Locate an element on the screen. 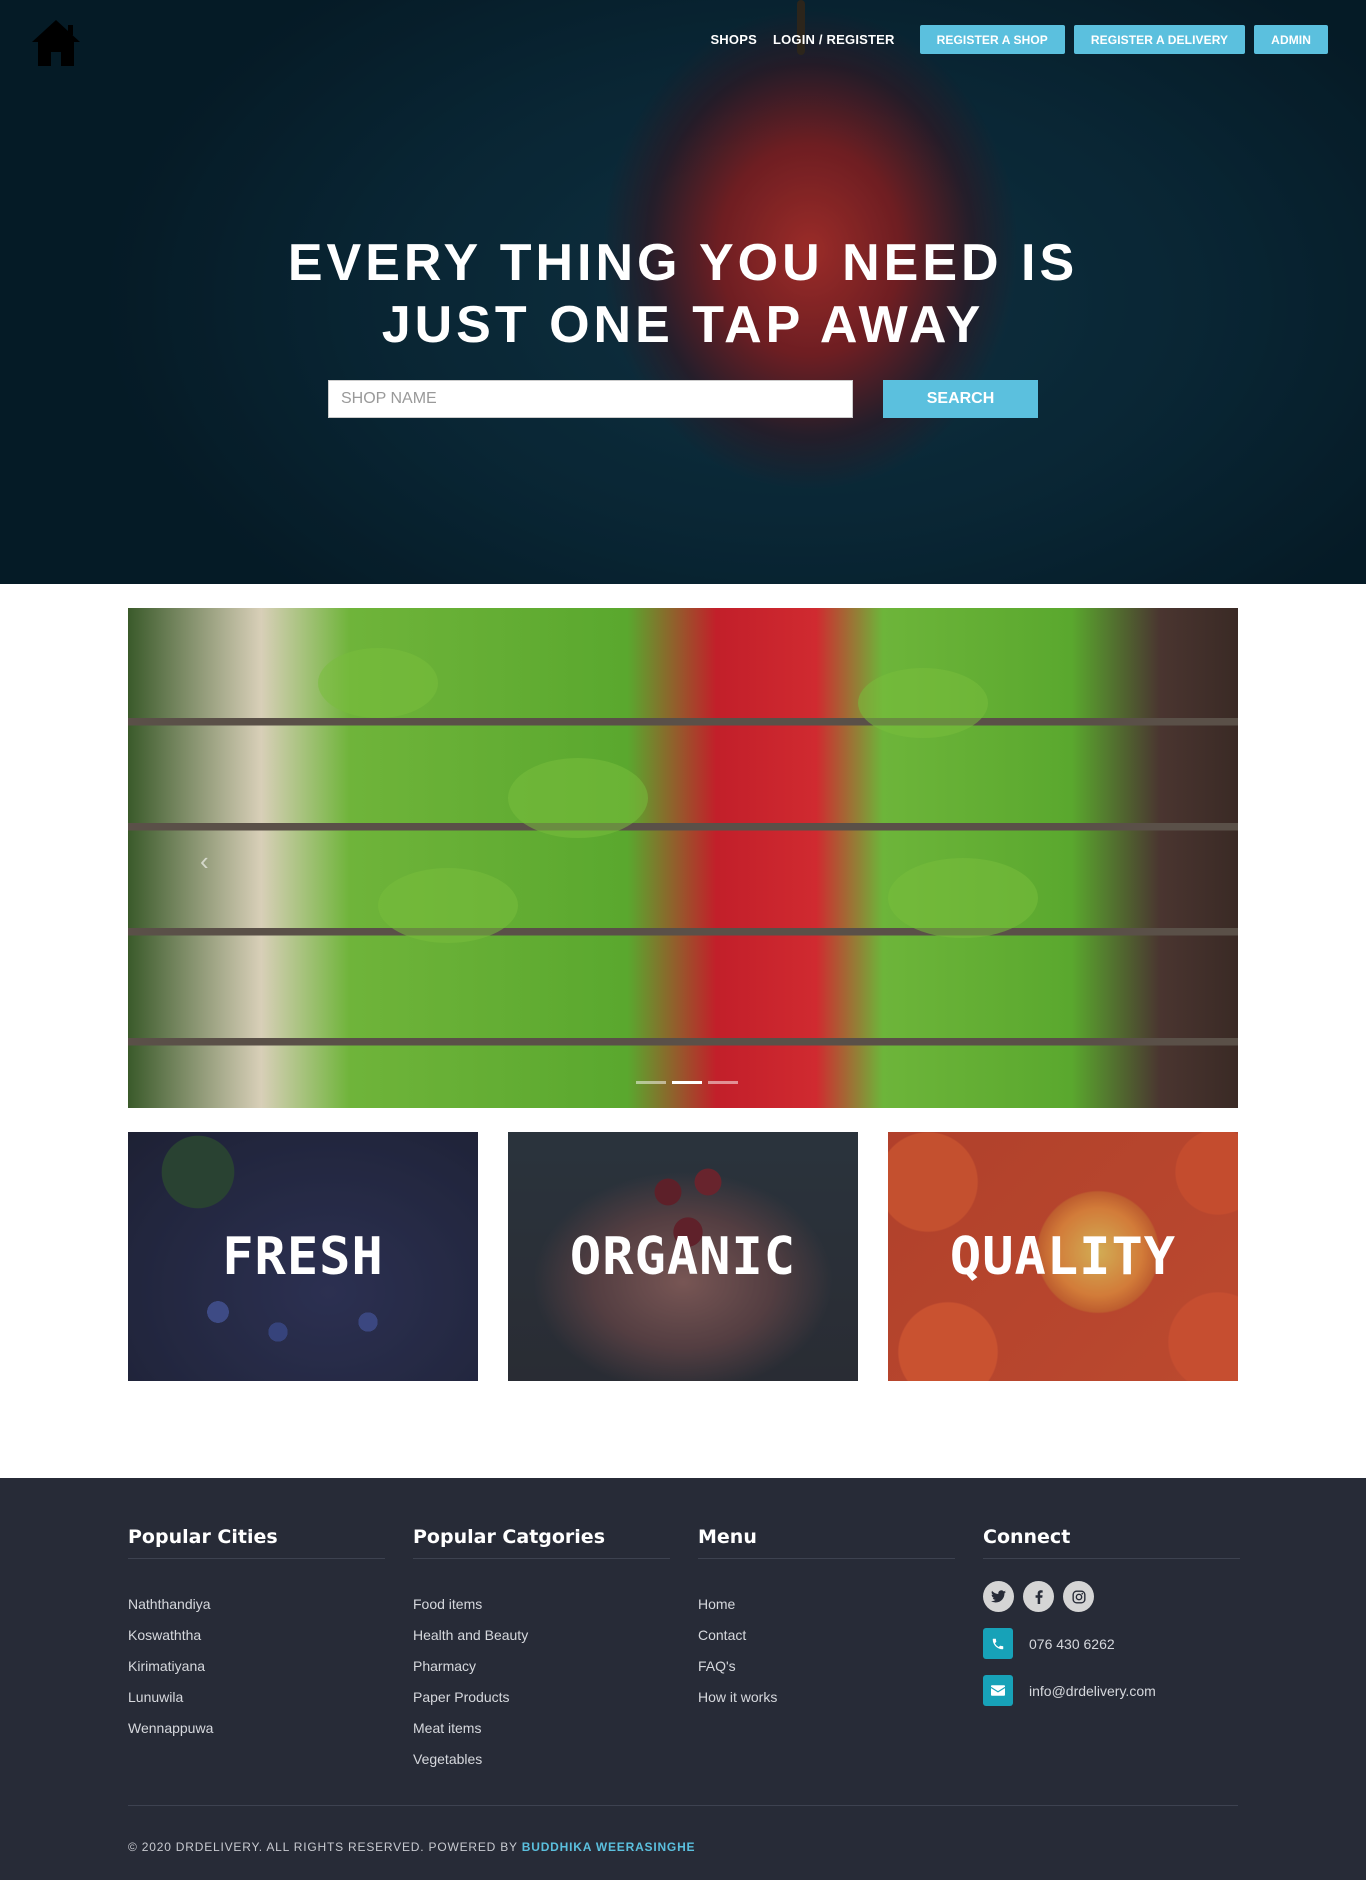  city-link: Naththandiya is located at coordinates (256, 1604).